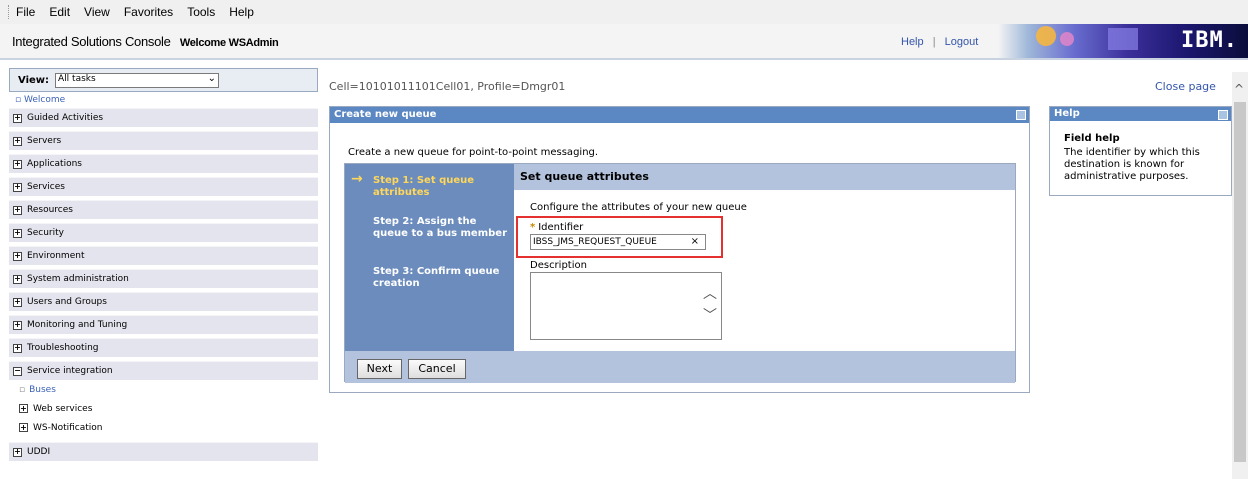  I want to click on close-page-link: Close page, so click(1185, 86).